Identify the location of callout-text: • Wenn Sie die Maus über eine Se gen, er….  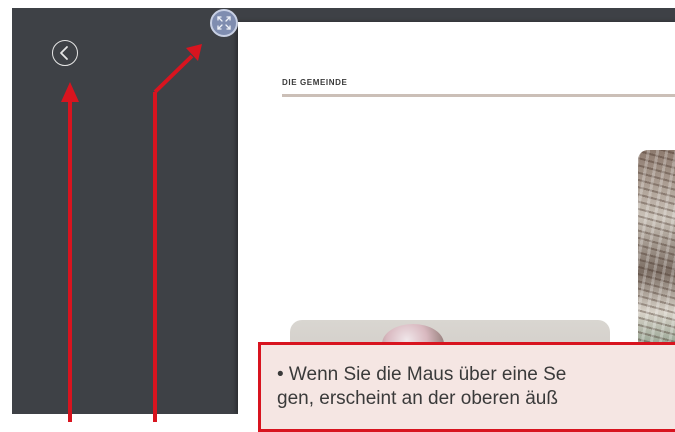
(476, 387).